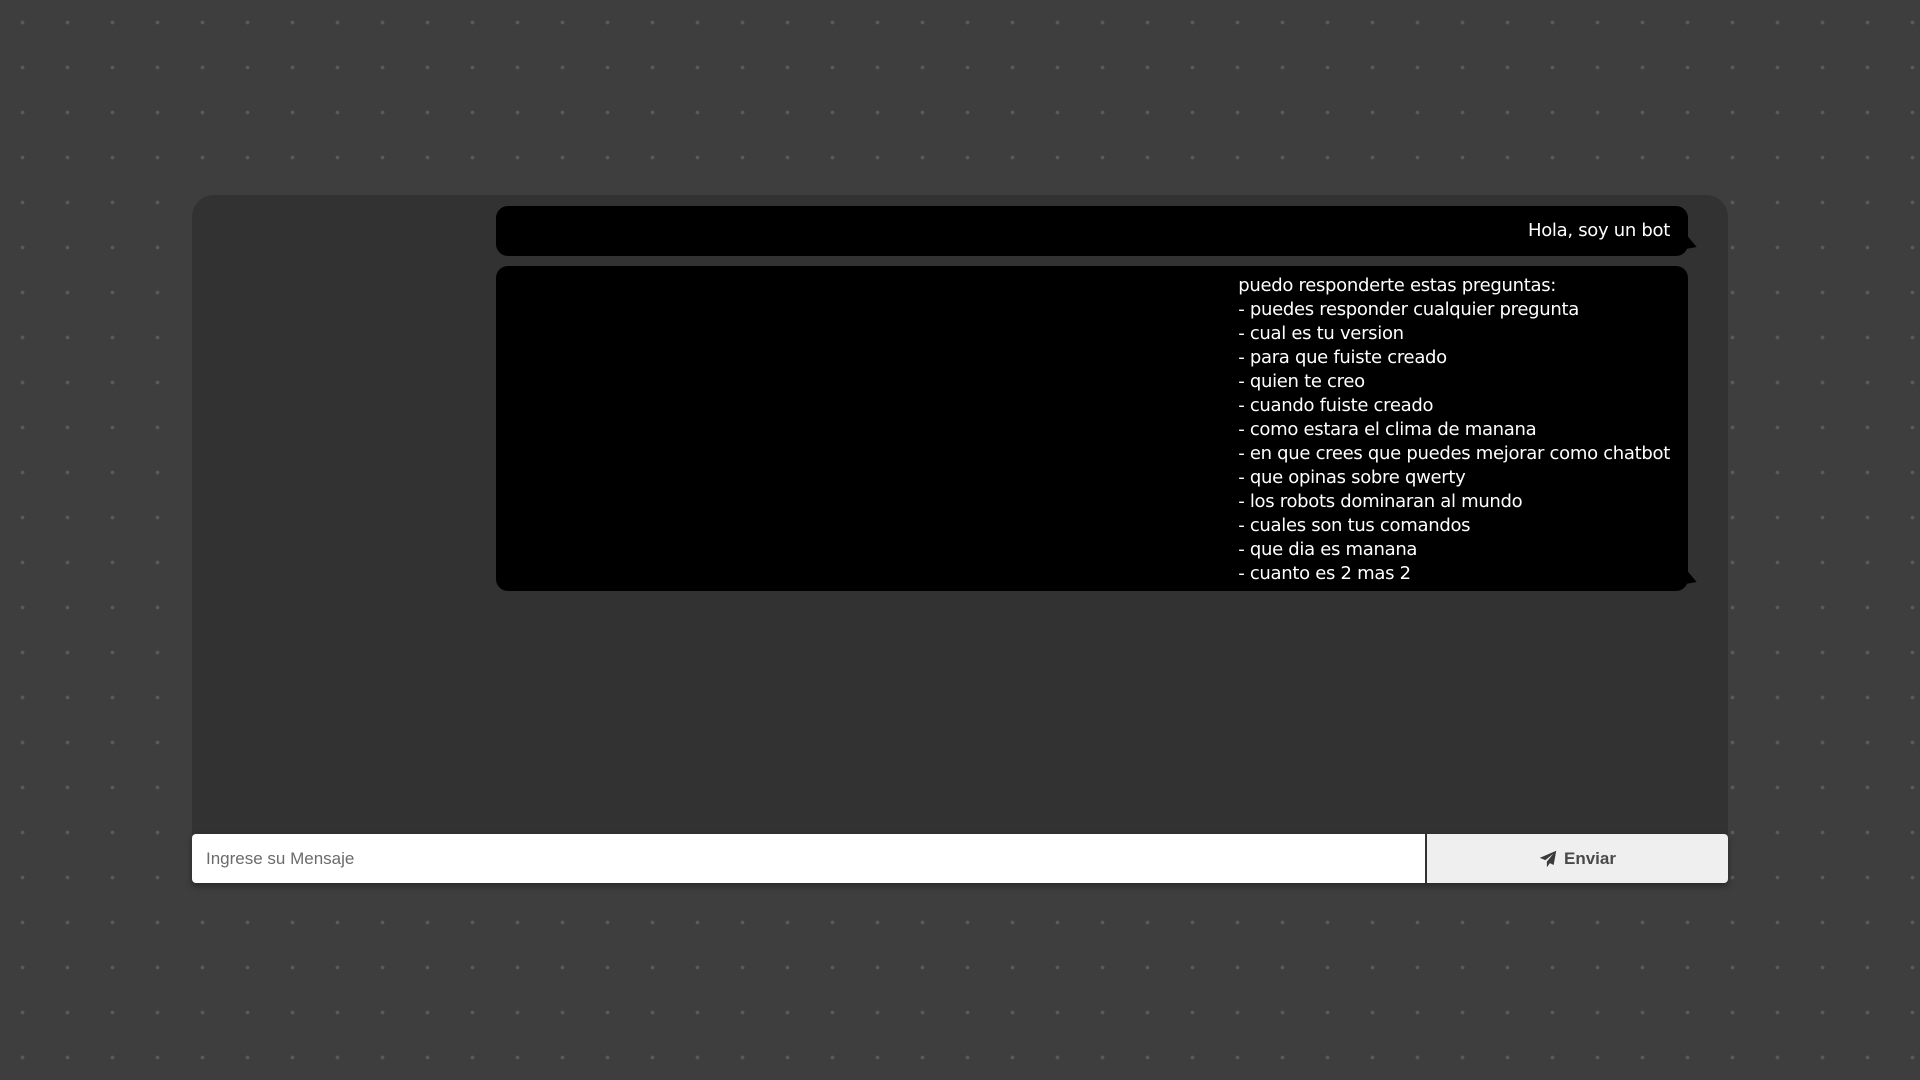 The height and width of the screenshot is (1080, 1920). Describe the element at coordinates (1397, 285) in the screenshot. I see `question-list-intro: puedo responderte estas preguntas:` at that location.